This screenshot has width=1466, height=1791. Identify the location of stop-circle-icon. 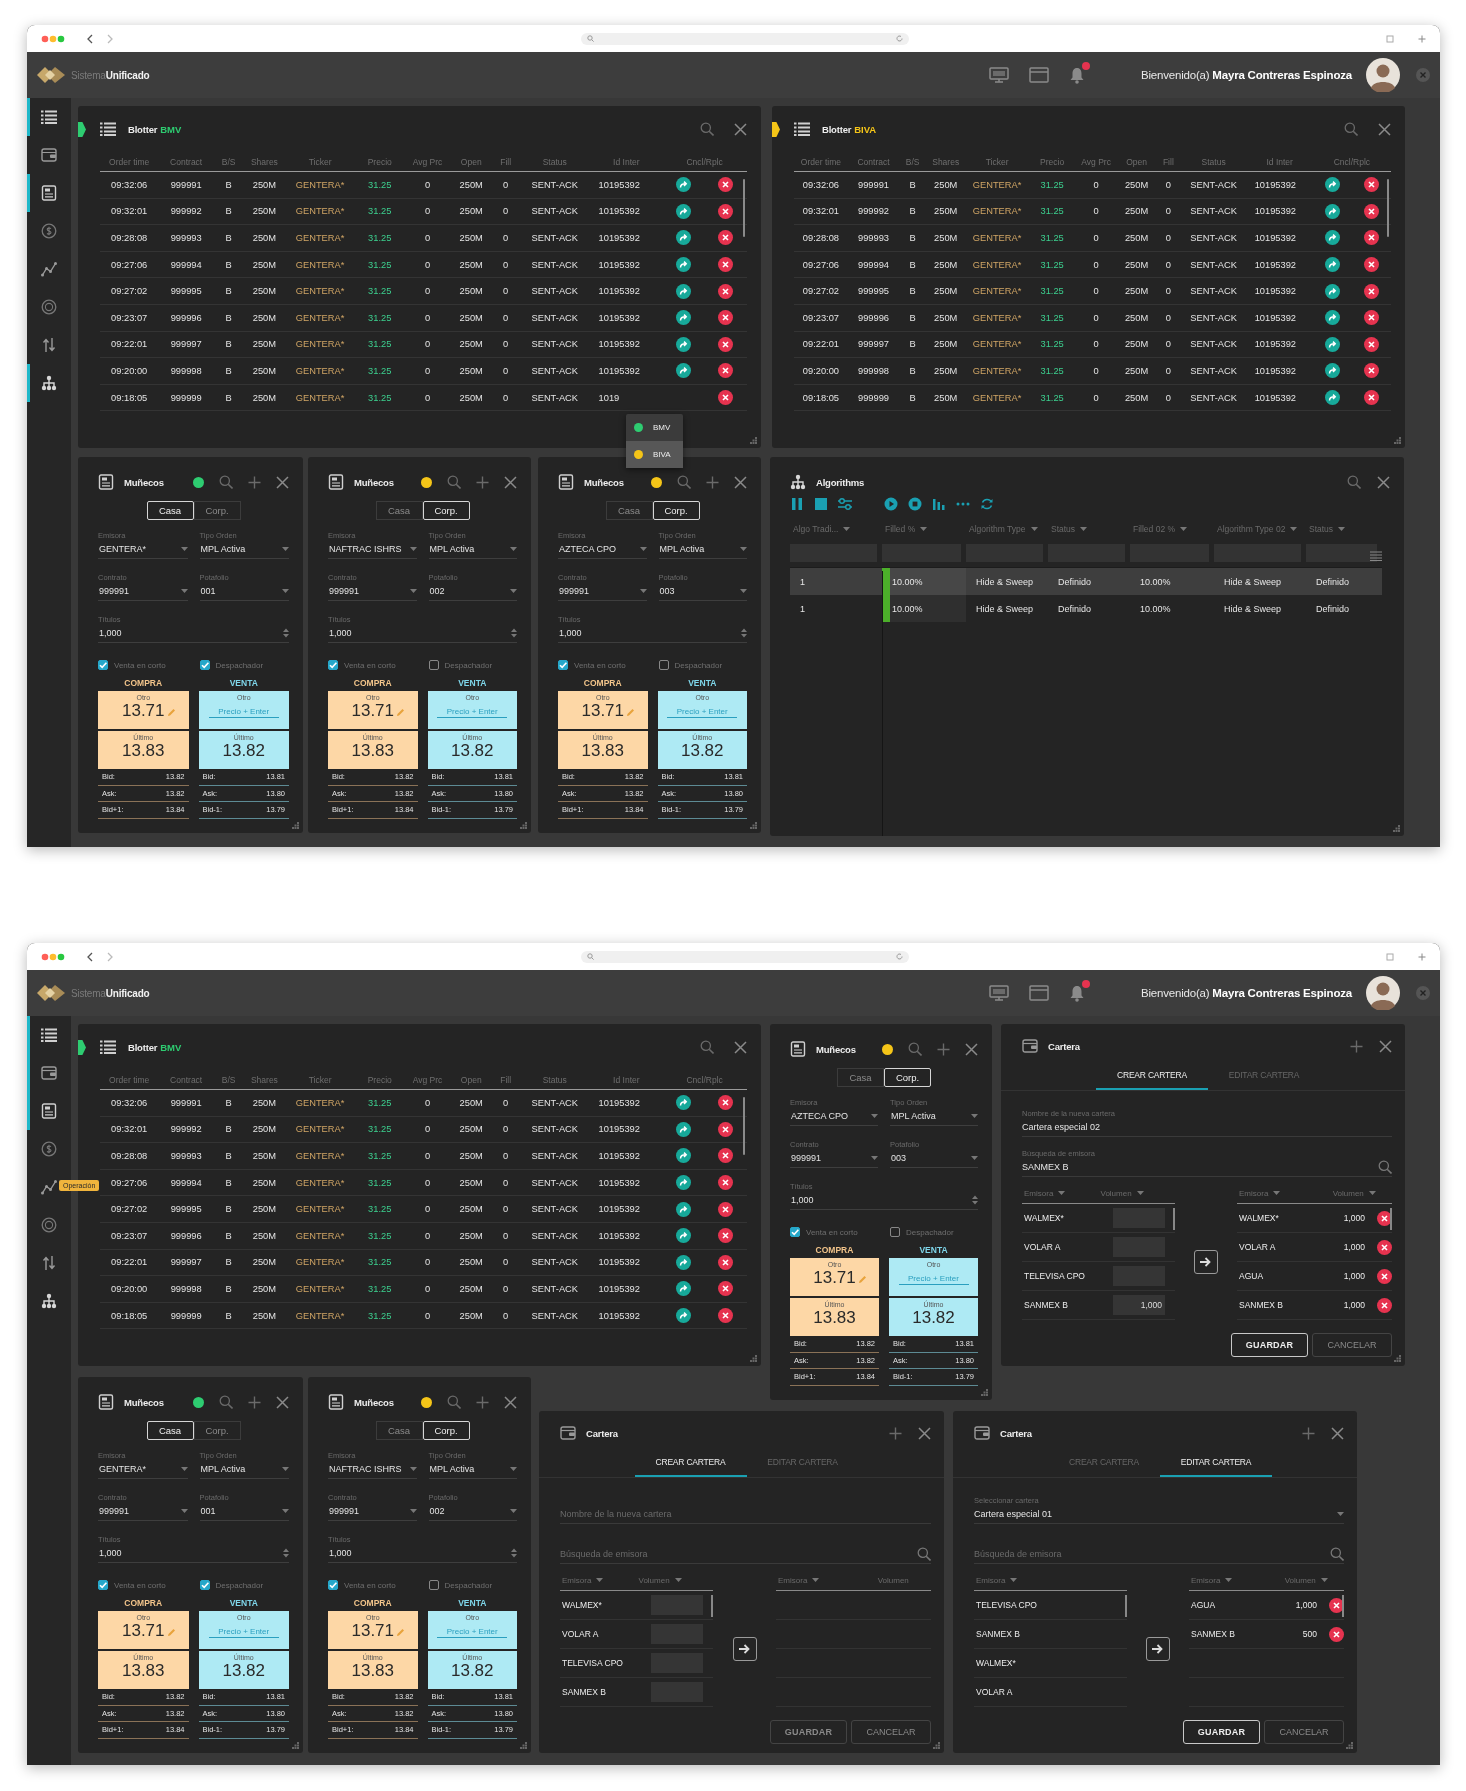
(915, 504).